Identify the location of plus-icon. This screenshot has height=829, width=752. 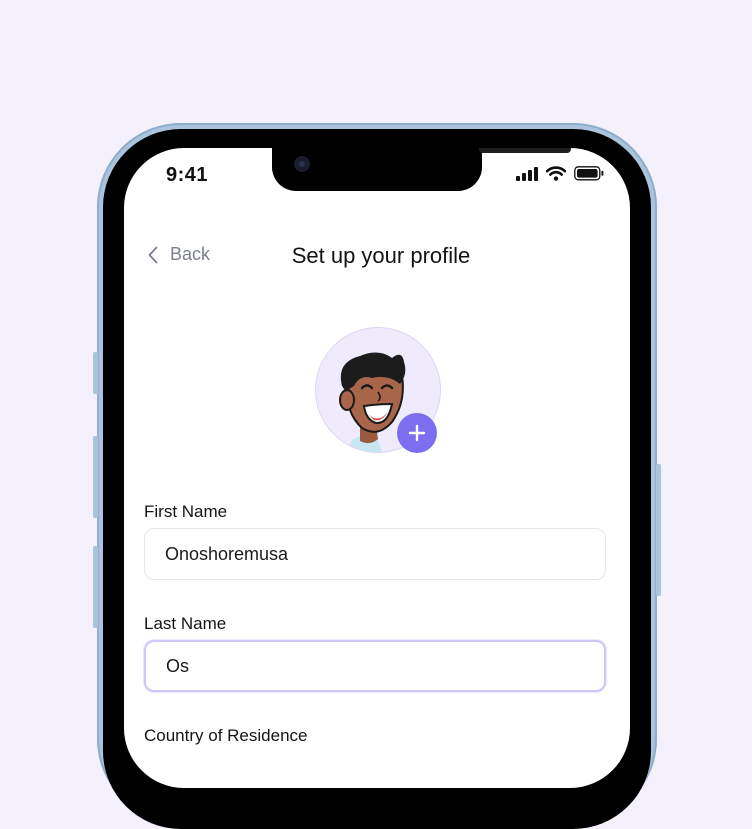
(417, 433).